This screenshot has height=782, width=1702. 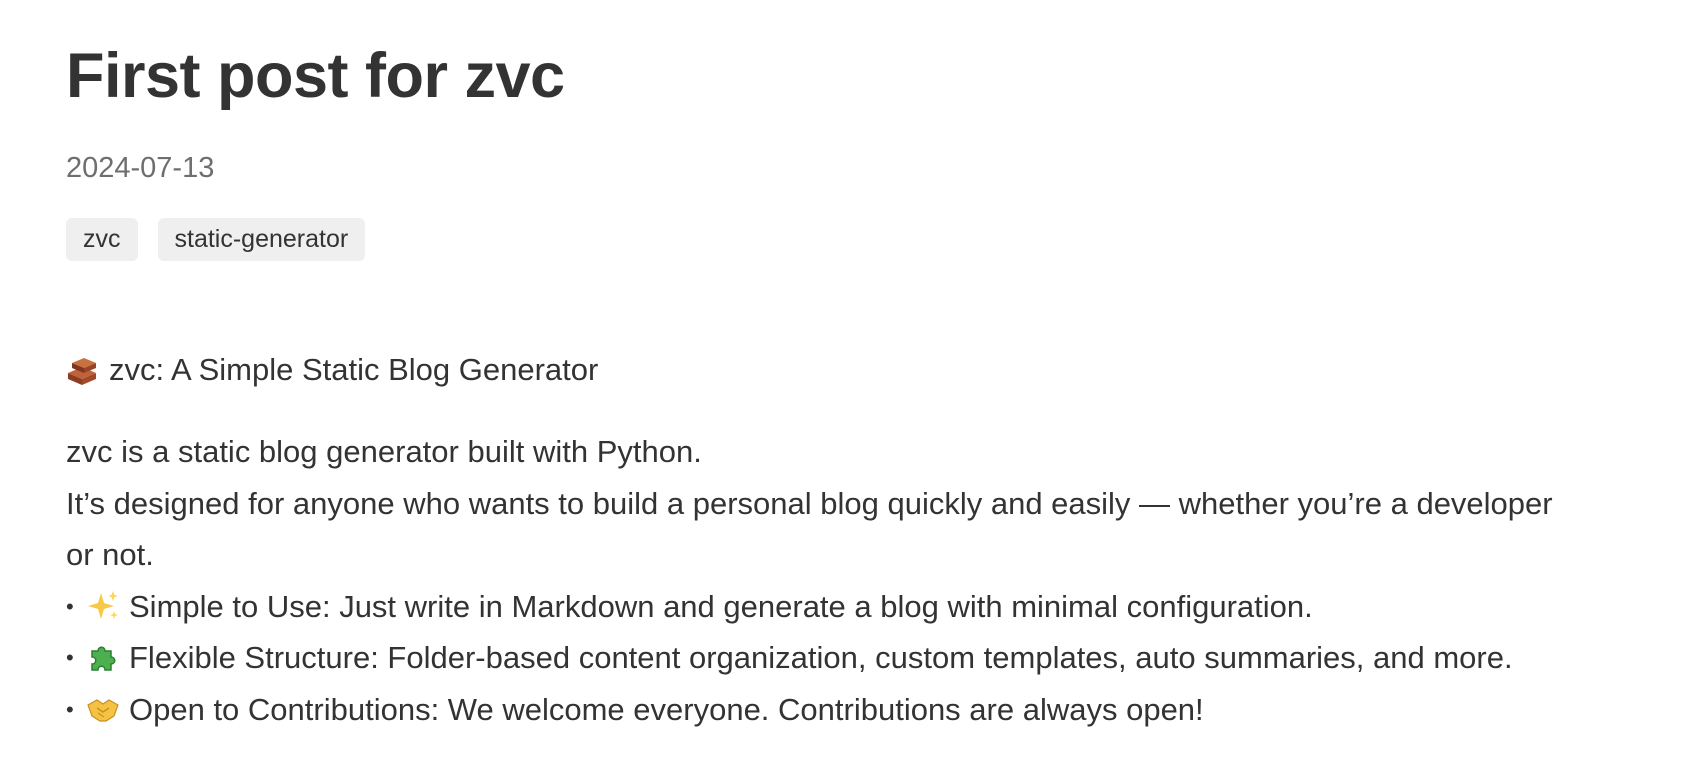 What do you see at coordinates (103, 658) in the screenshot?
I see `puzzle-piece-icon` at bounding box center [103, 658].